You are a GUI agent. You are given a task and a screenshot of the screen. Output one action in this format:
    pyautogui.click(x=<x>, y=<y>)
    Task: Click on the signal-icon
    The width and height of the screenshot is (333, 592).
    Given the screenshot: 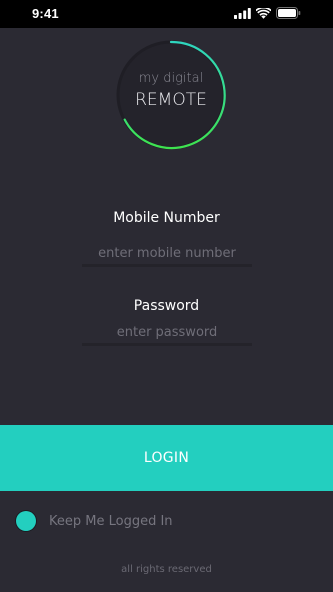 What is the action you would take?
    pyautogui.click(x=242, y=13)
    